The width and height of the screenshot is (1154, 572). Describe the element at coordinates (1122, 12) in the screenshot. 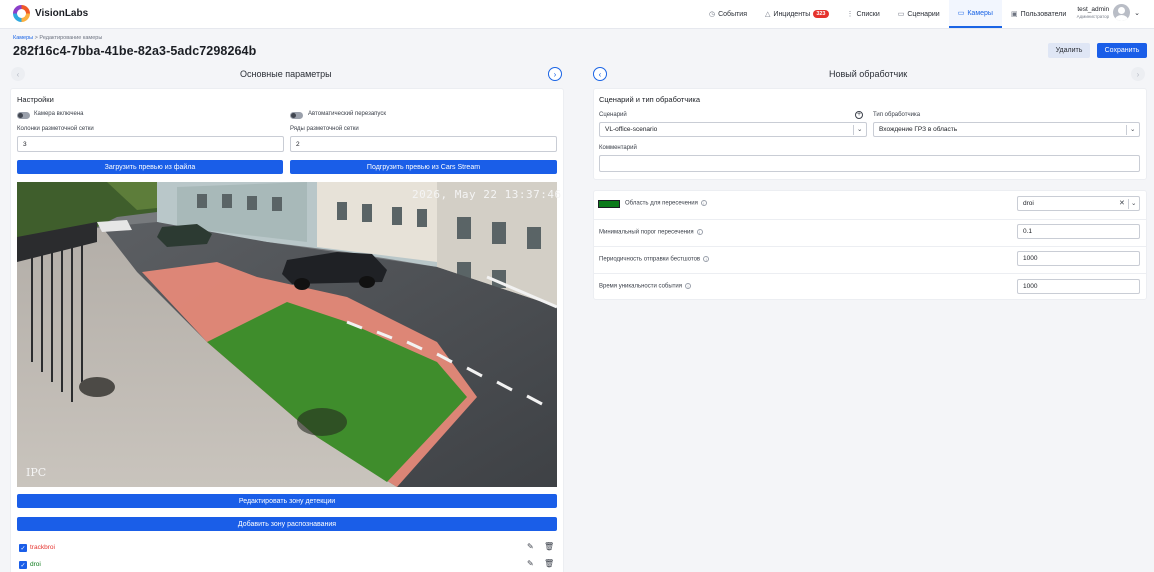

I see `avatar` at that location.